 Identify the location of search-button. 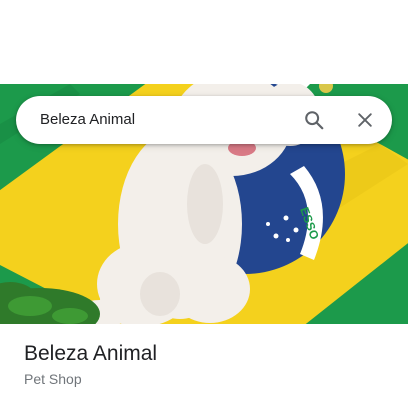
(314, 120).